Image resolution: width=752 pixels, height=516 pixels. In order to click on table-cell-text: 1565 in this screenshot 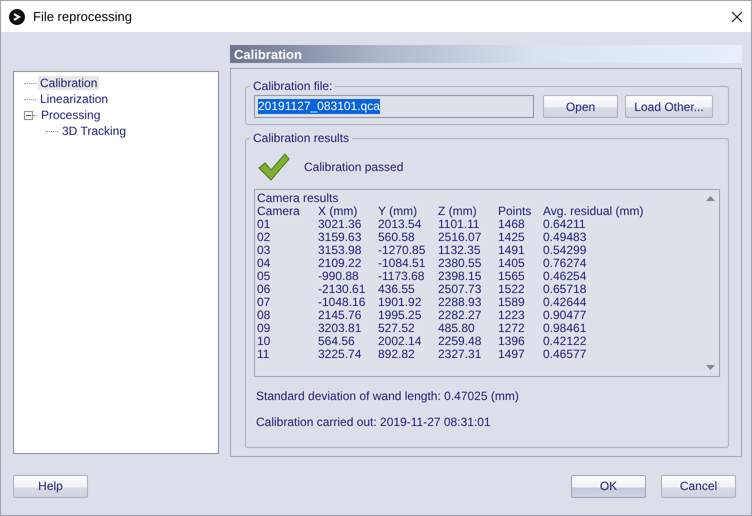, I will do `click(512, 276)`.